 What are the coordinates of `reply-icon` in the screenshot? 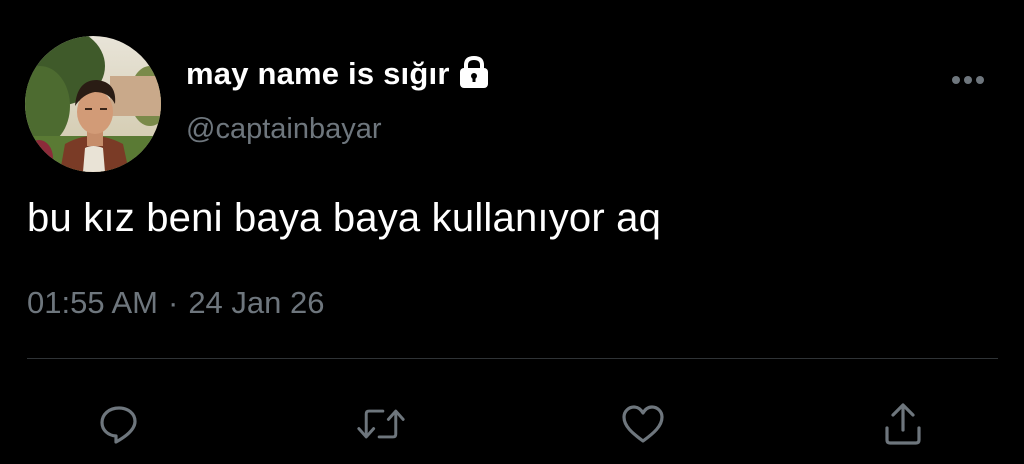 It's located at (118, 425).